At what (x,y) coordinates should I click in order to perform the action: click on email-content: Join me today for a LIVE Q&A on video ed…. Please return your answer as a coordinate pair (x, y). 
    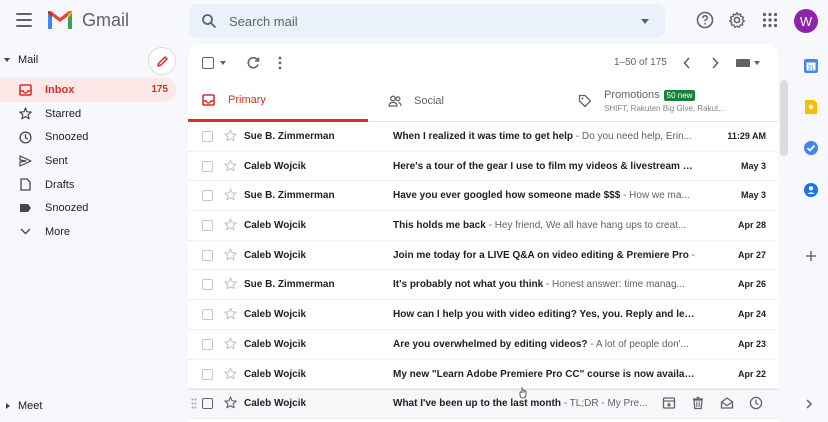
    Looking at the image, I should click on (544, 255).